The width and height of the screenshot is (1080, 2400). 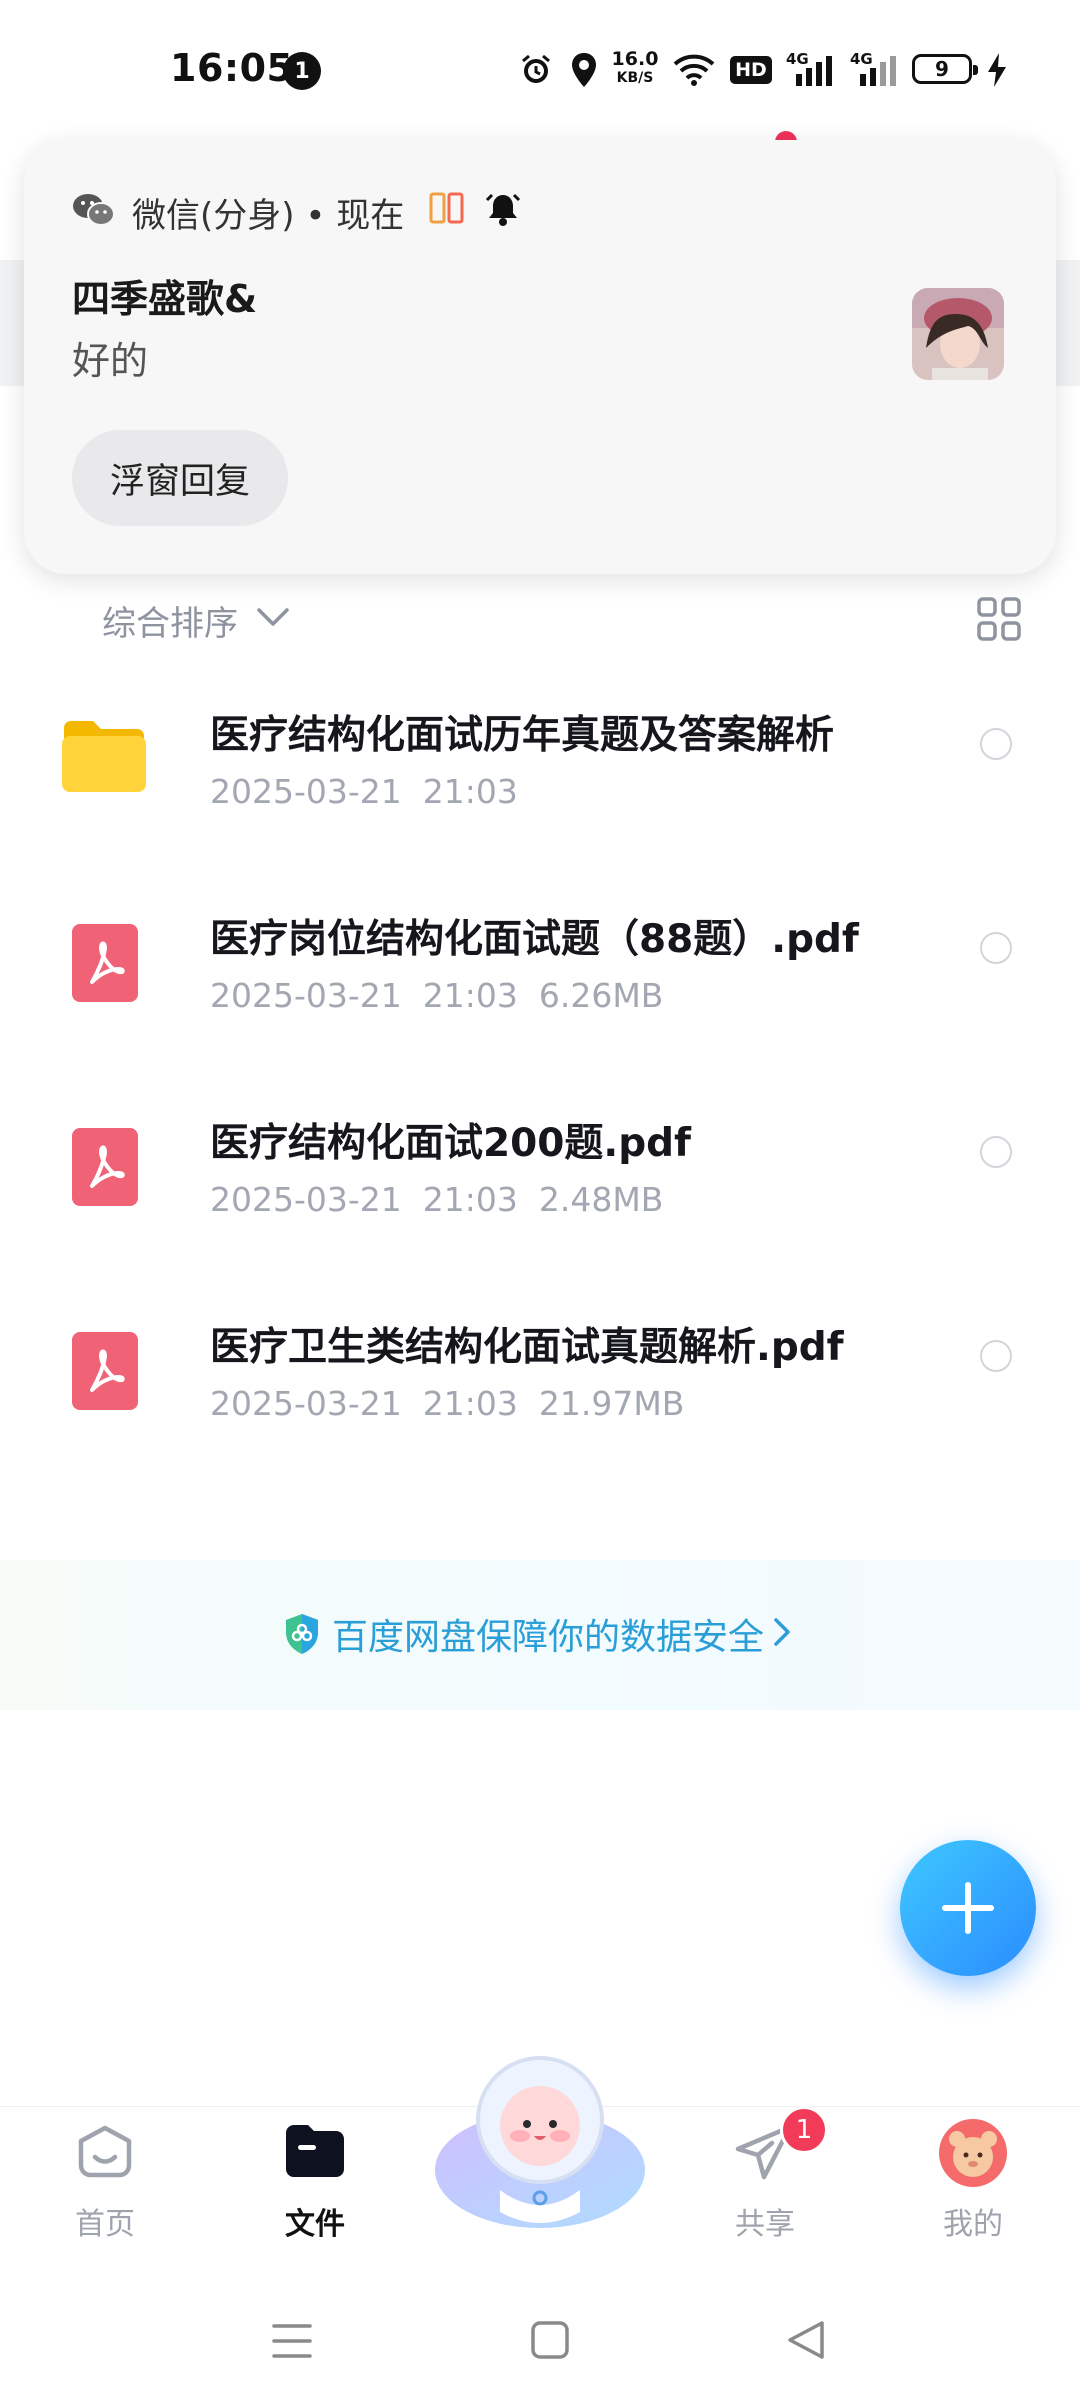 I want to click on file-meta: 2025-03-21 21:03 2.48MB, so click(x=436, y=1199).